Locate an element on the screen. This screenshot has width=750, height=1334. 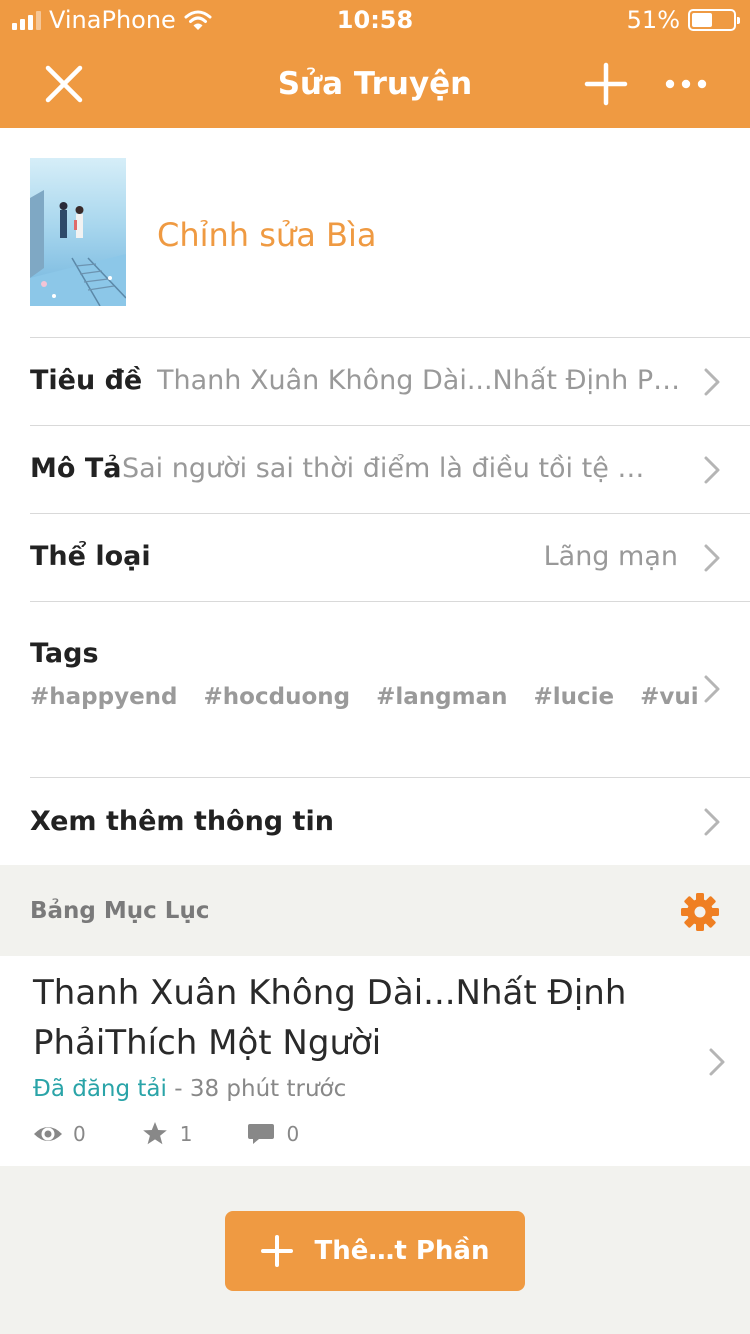
toc-header: Bảng Mục Lục is located at coordinates (375, 910).